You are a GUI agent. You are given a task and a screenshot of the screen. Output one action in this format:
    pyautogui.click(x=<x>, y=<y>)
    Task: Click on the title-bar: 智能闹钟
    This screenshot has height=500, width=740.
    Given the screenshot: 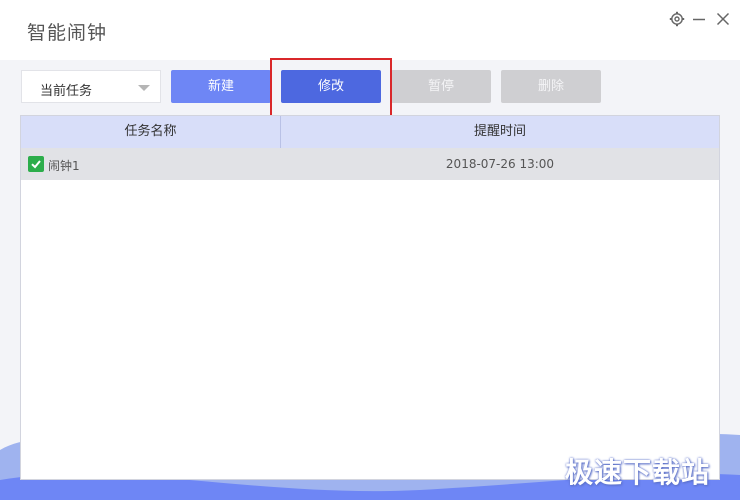 What is the action you would take?
    pyautogui.click(x=370, y=30)
    